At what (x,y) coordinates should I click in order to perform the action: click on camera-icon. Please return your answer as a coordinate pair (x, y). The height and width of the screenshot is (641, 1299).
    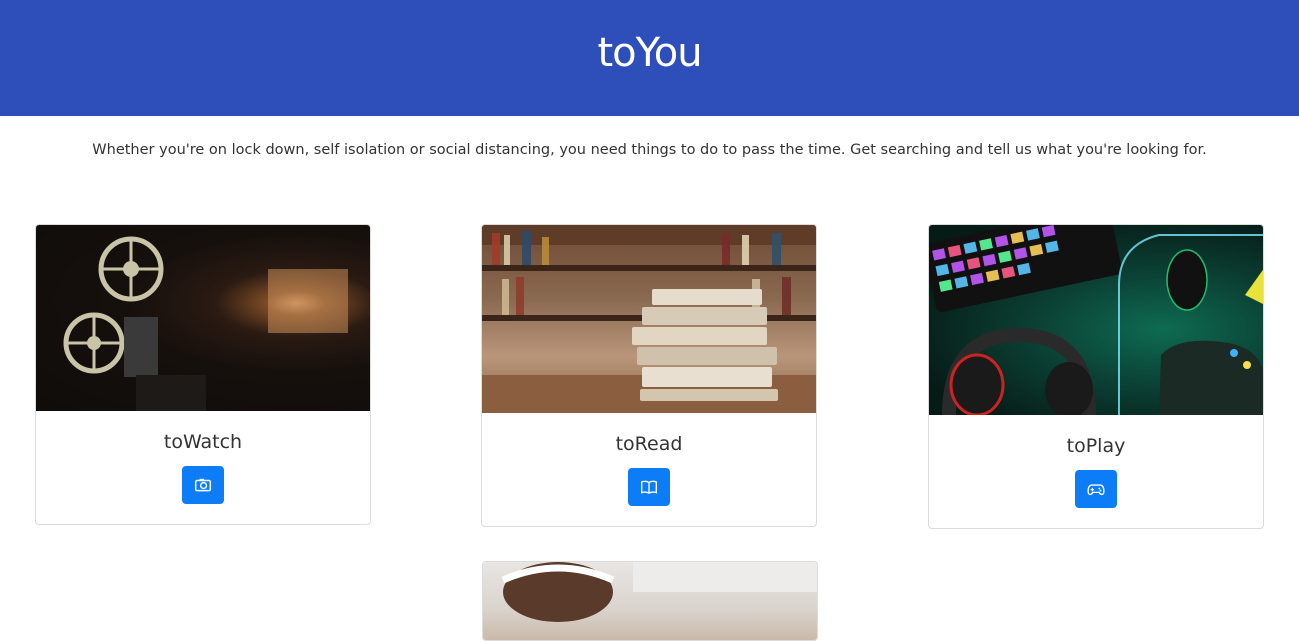
    Looking at the image, I should click on (203, 485).